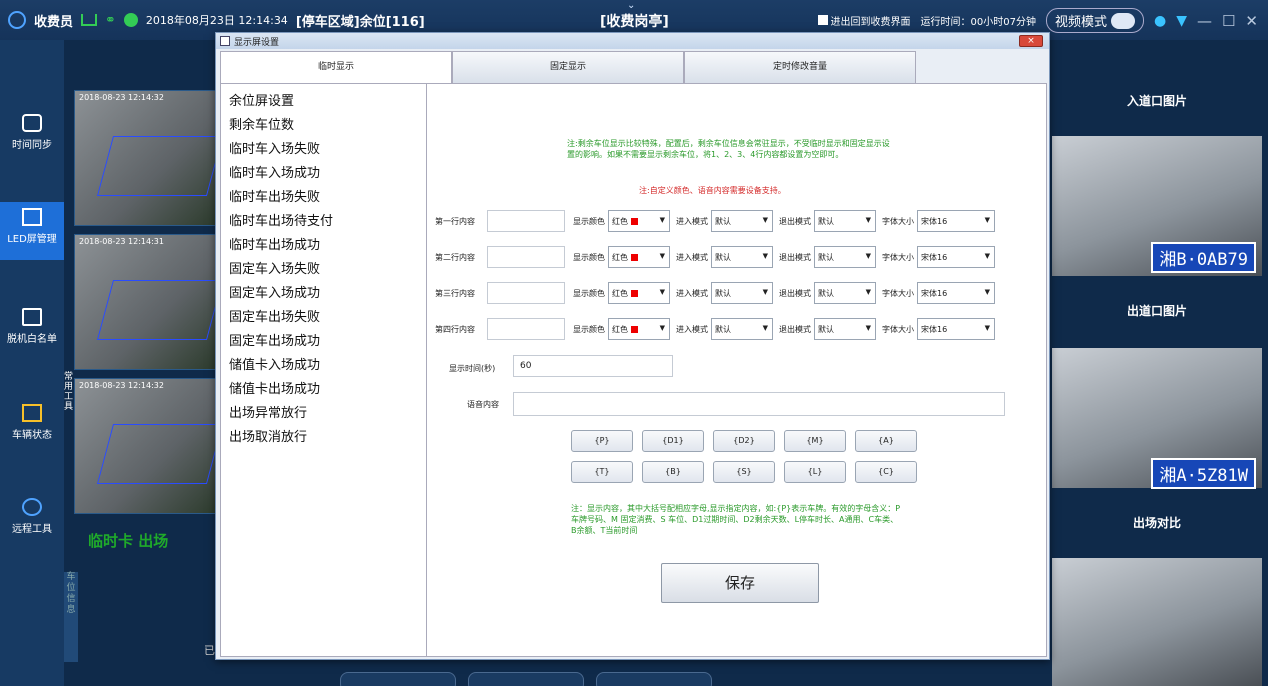 This screenshot has height=686, width=1268. What do you see at coordinates (130, 20) in the screenshot?
I see `globe-icon` at bounding box center [130, 20].